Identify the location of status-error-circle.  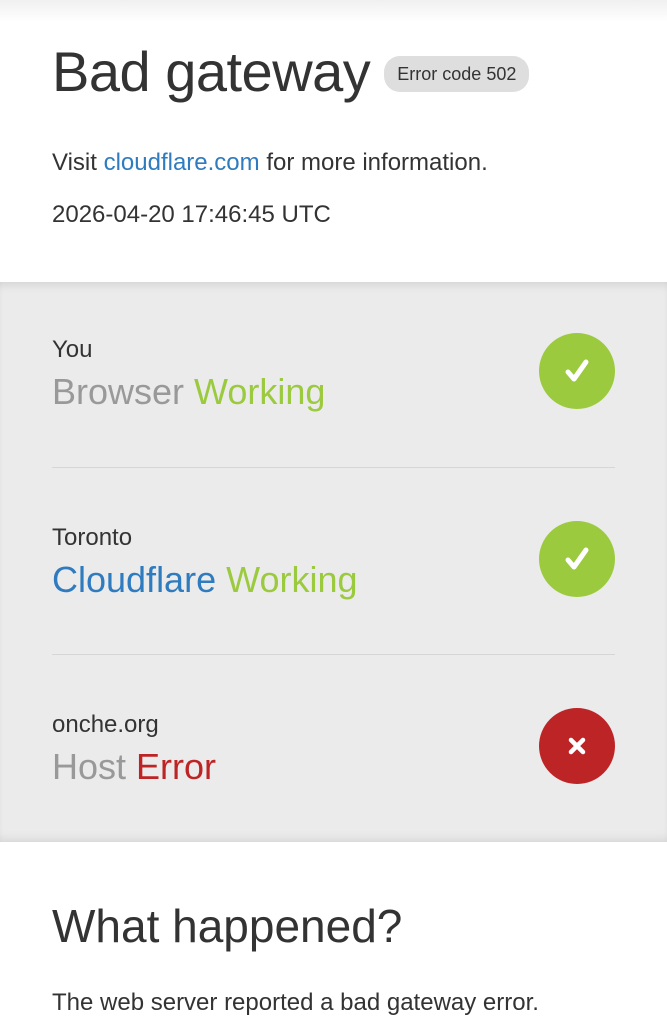
(577, 746).